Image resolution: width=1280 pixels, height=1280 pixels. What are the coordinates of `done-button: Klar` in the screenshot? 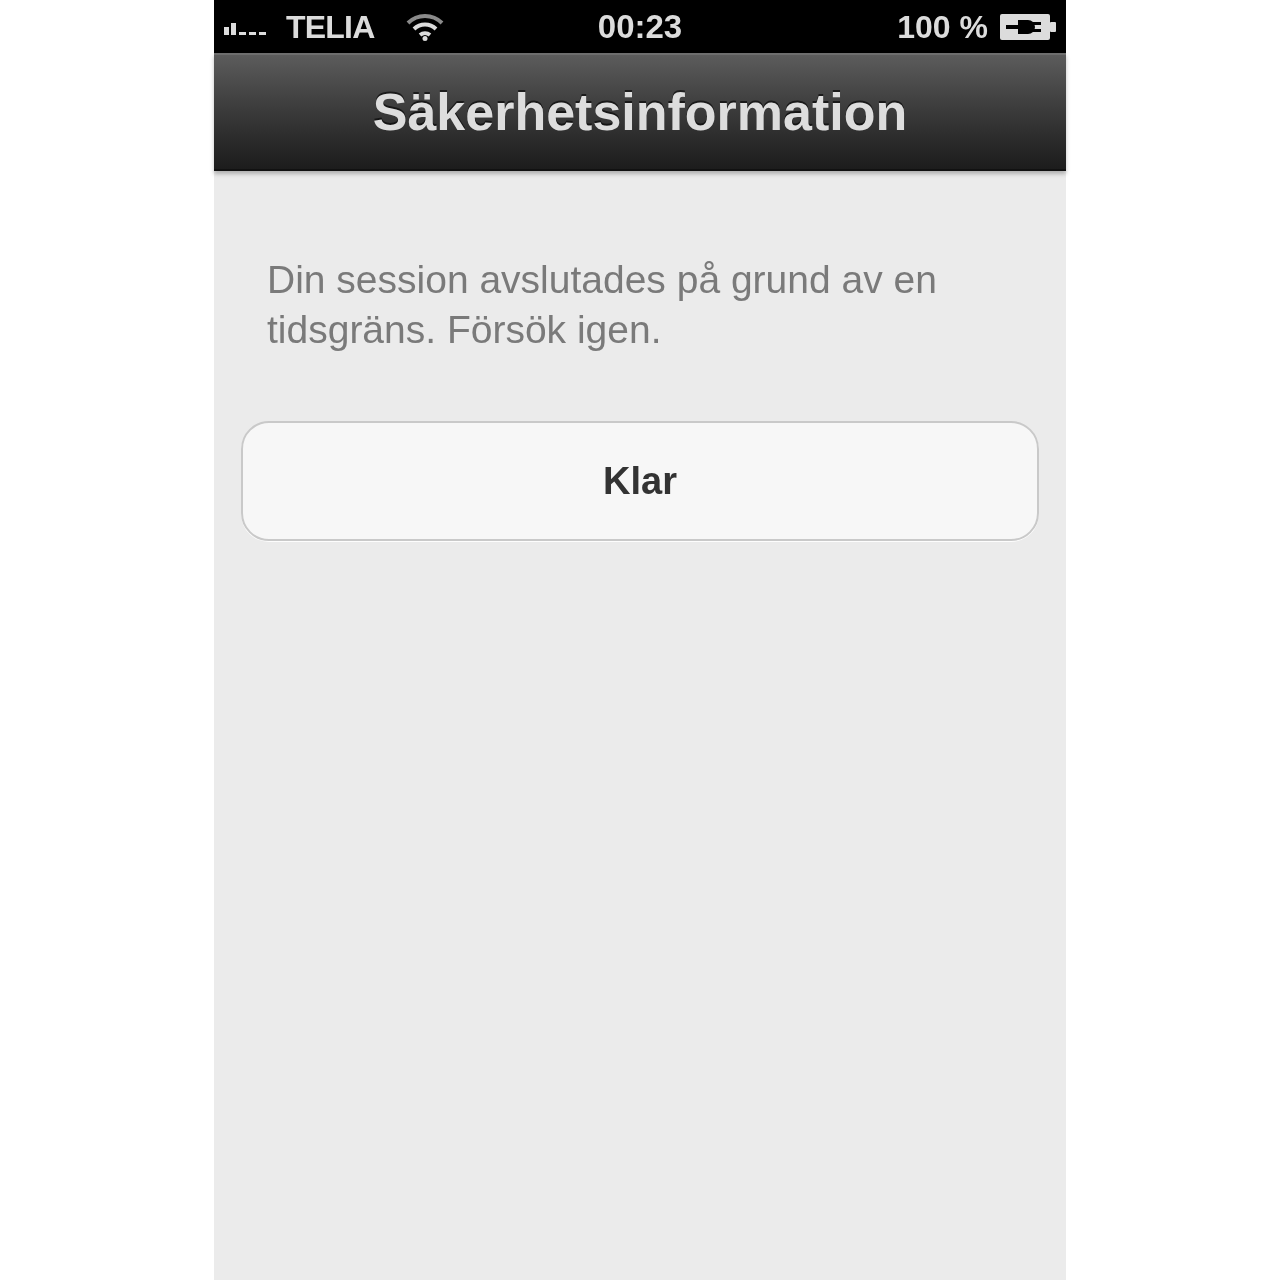 It's located at (640, 481).